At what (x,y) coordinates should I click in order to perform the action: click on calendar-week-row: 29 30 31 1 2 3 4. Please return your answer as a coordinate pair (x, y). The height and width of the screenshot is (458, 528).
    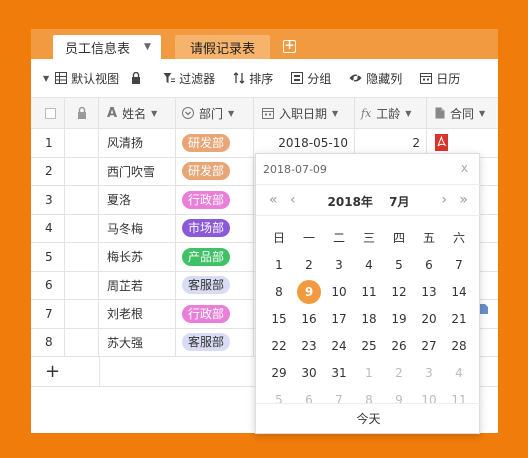
    Looking at the image, I should click on (369, 372).